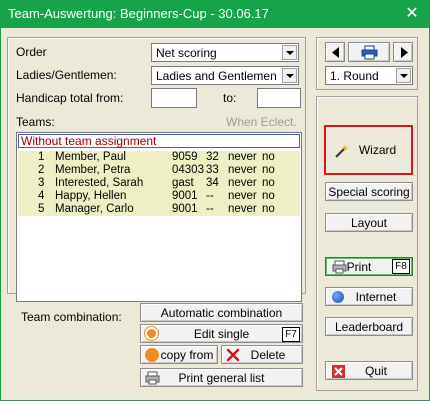 The image size is (430, 401). Describe the element at coordinates (70, 98) in the screenshot. I see `handicap-label: Handicap total from:` at that location.